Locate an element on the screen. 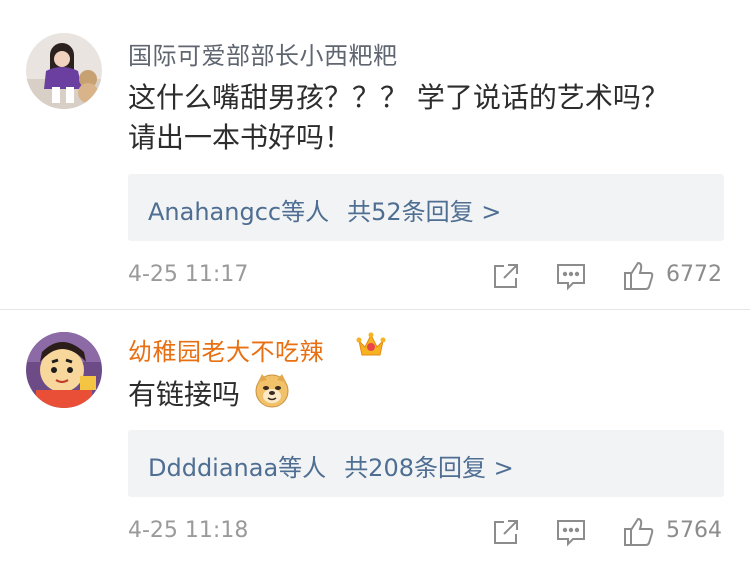 The height and width of the screenshot is (567, 750). replies-link: Anahangcc等人 共52条回复 > is located at coordinates (324, 209).